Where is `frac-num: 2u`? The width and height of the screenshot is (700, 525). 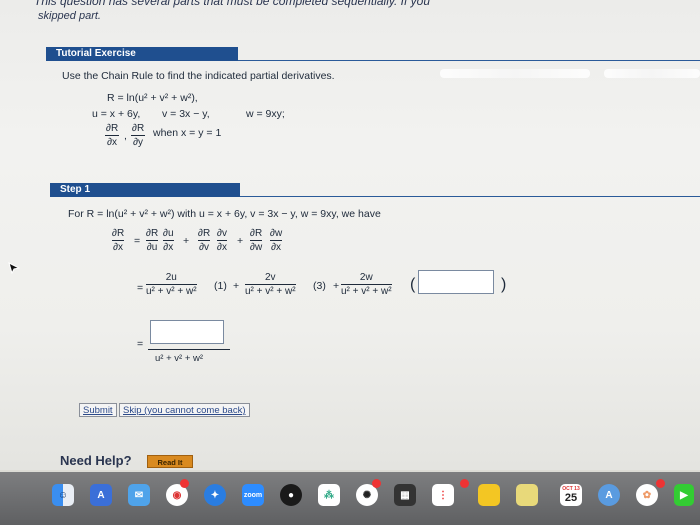 frac-num: 2u is located at coordinates (171, 277).